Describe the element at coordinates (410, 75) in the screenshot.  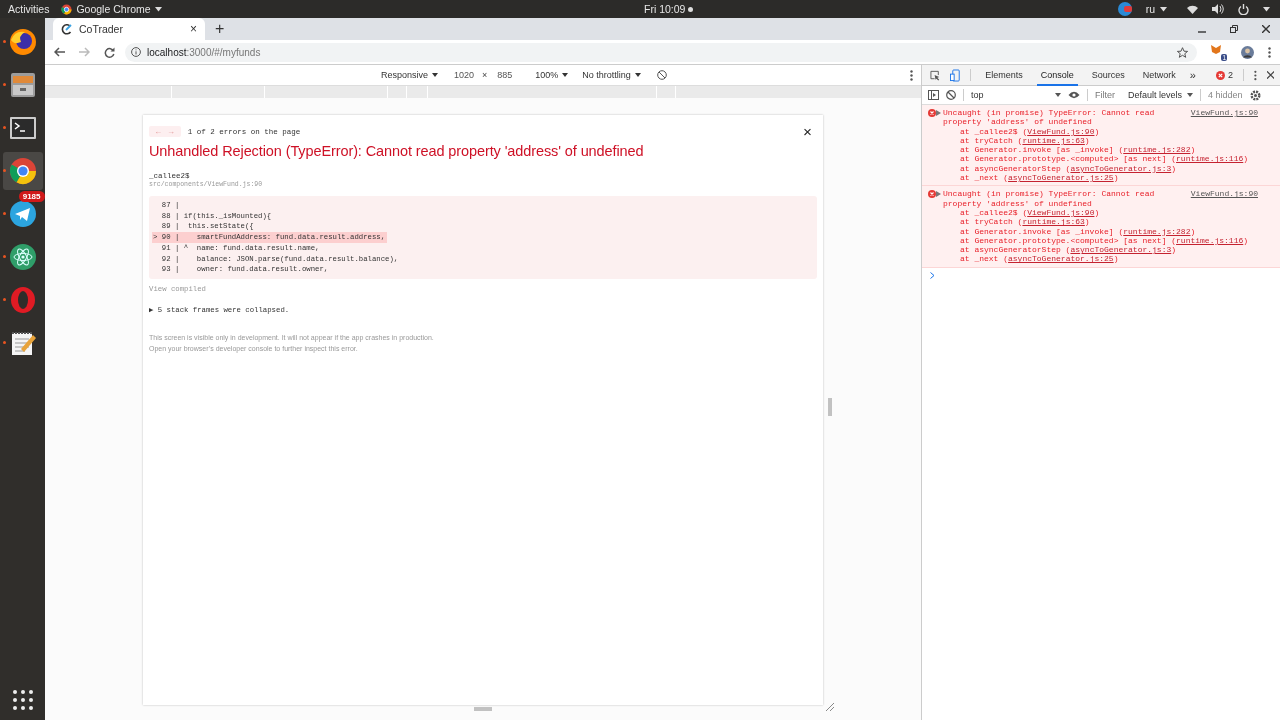
I see `device-dropdown: Responsive` at that location.